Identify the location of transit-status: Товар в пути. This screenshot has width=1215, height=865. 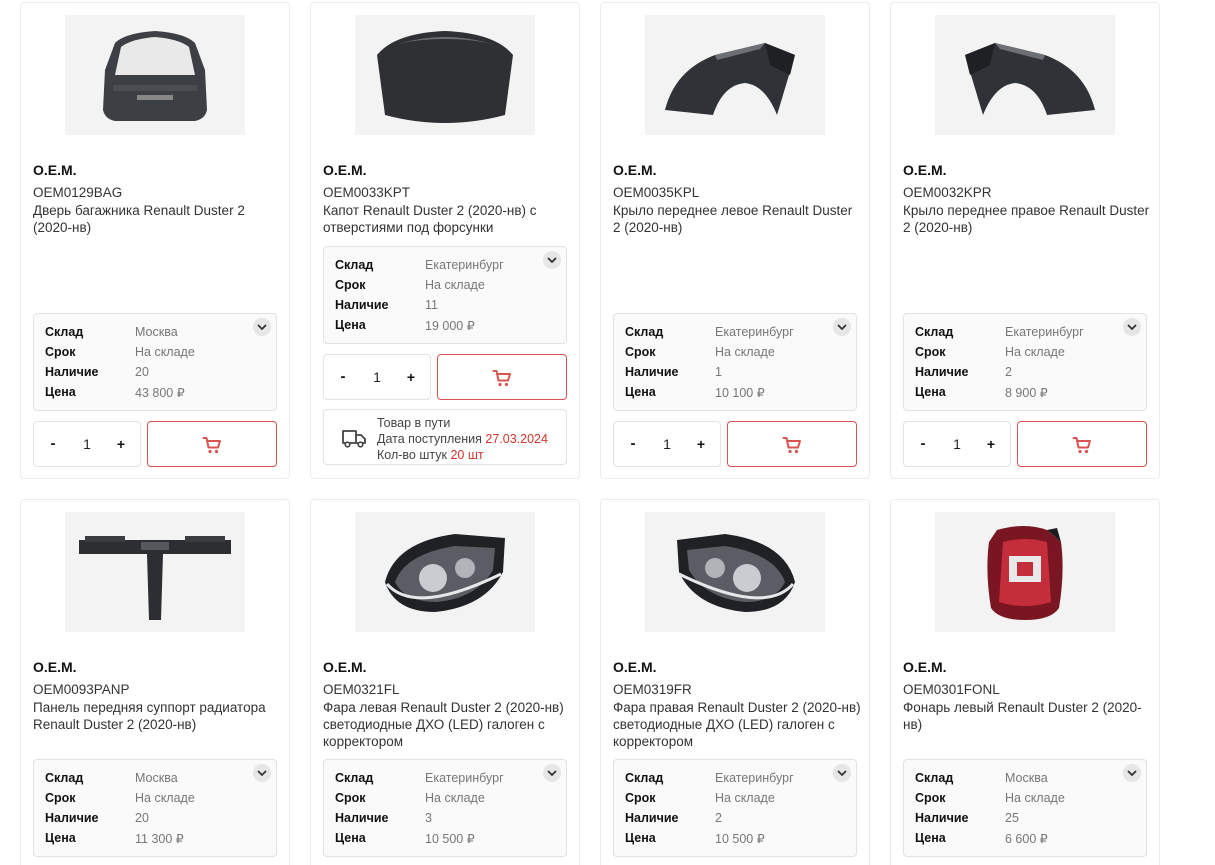
(414, 423).